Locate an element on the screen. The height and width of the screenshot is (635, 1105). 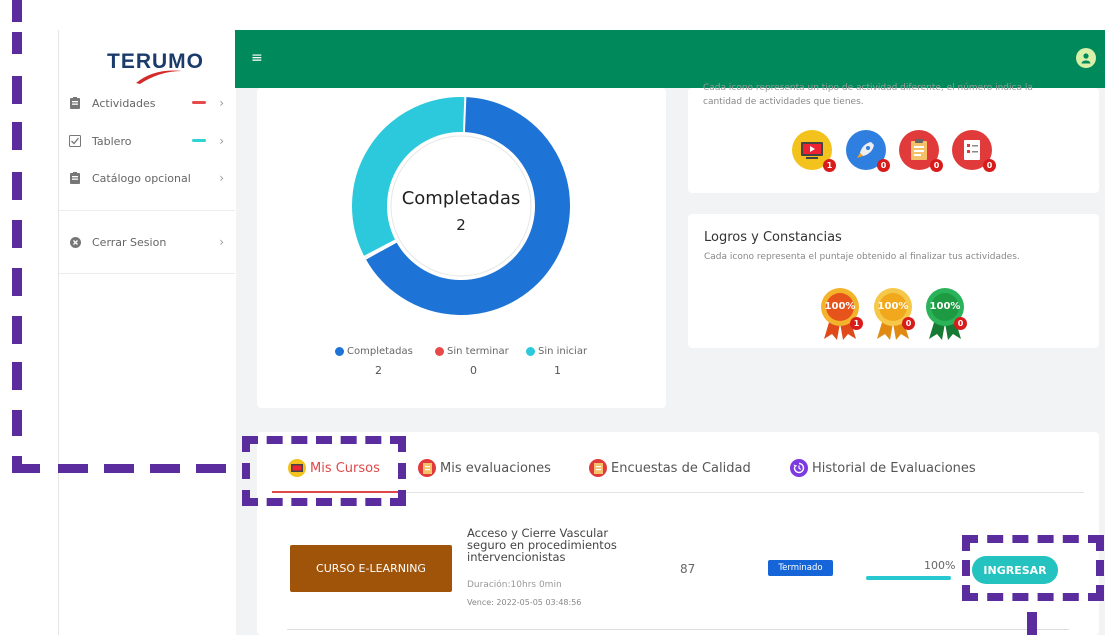
course-score: 87 is located at coordinates (688, 569).